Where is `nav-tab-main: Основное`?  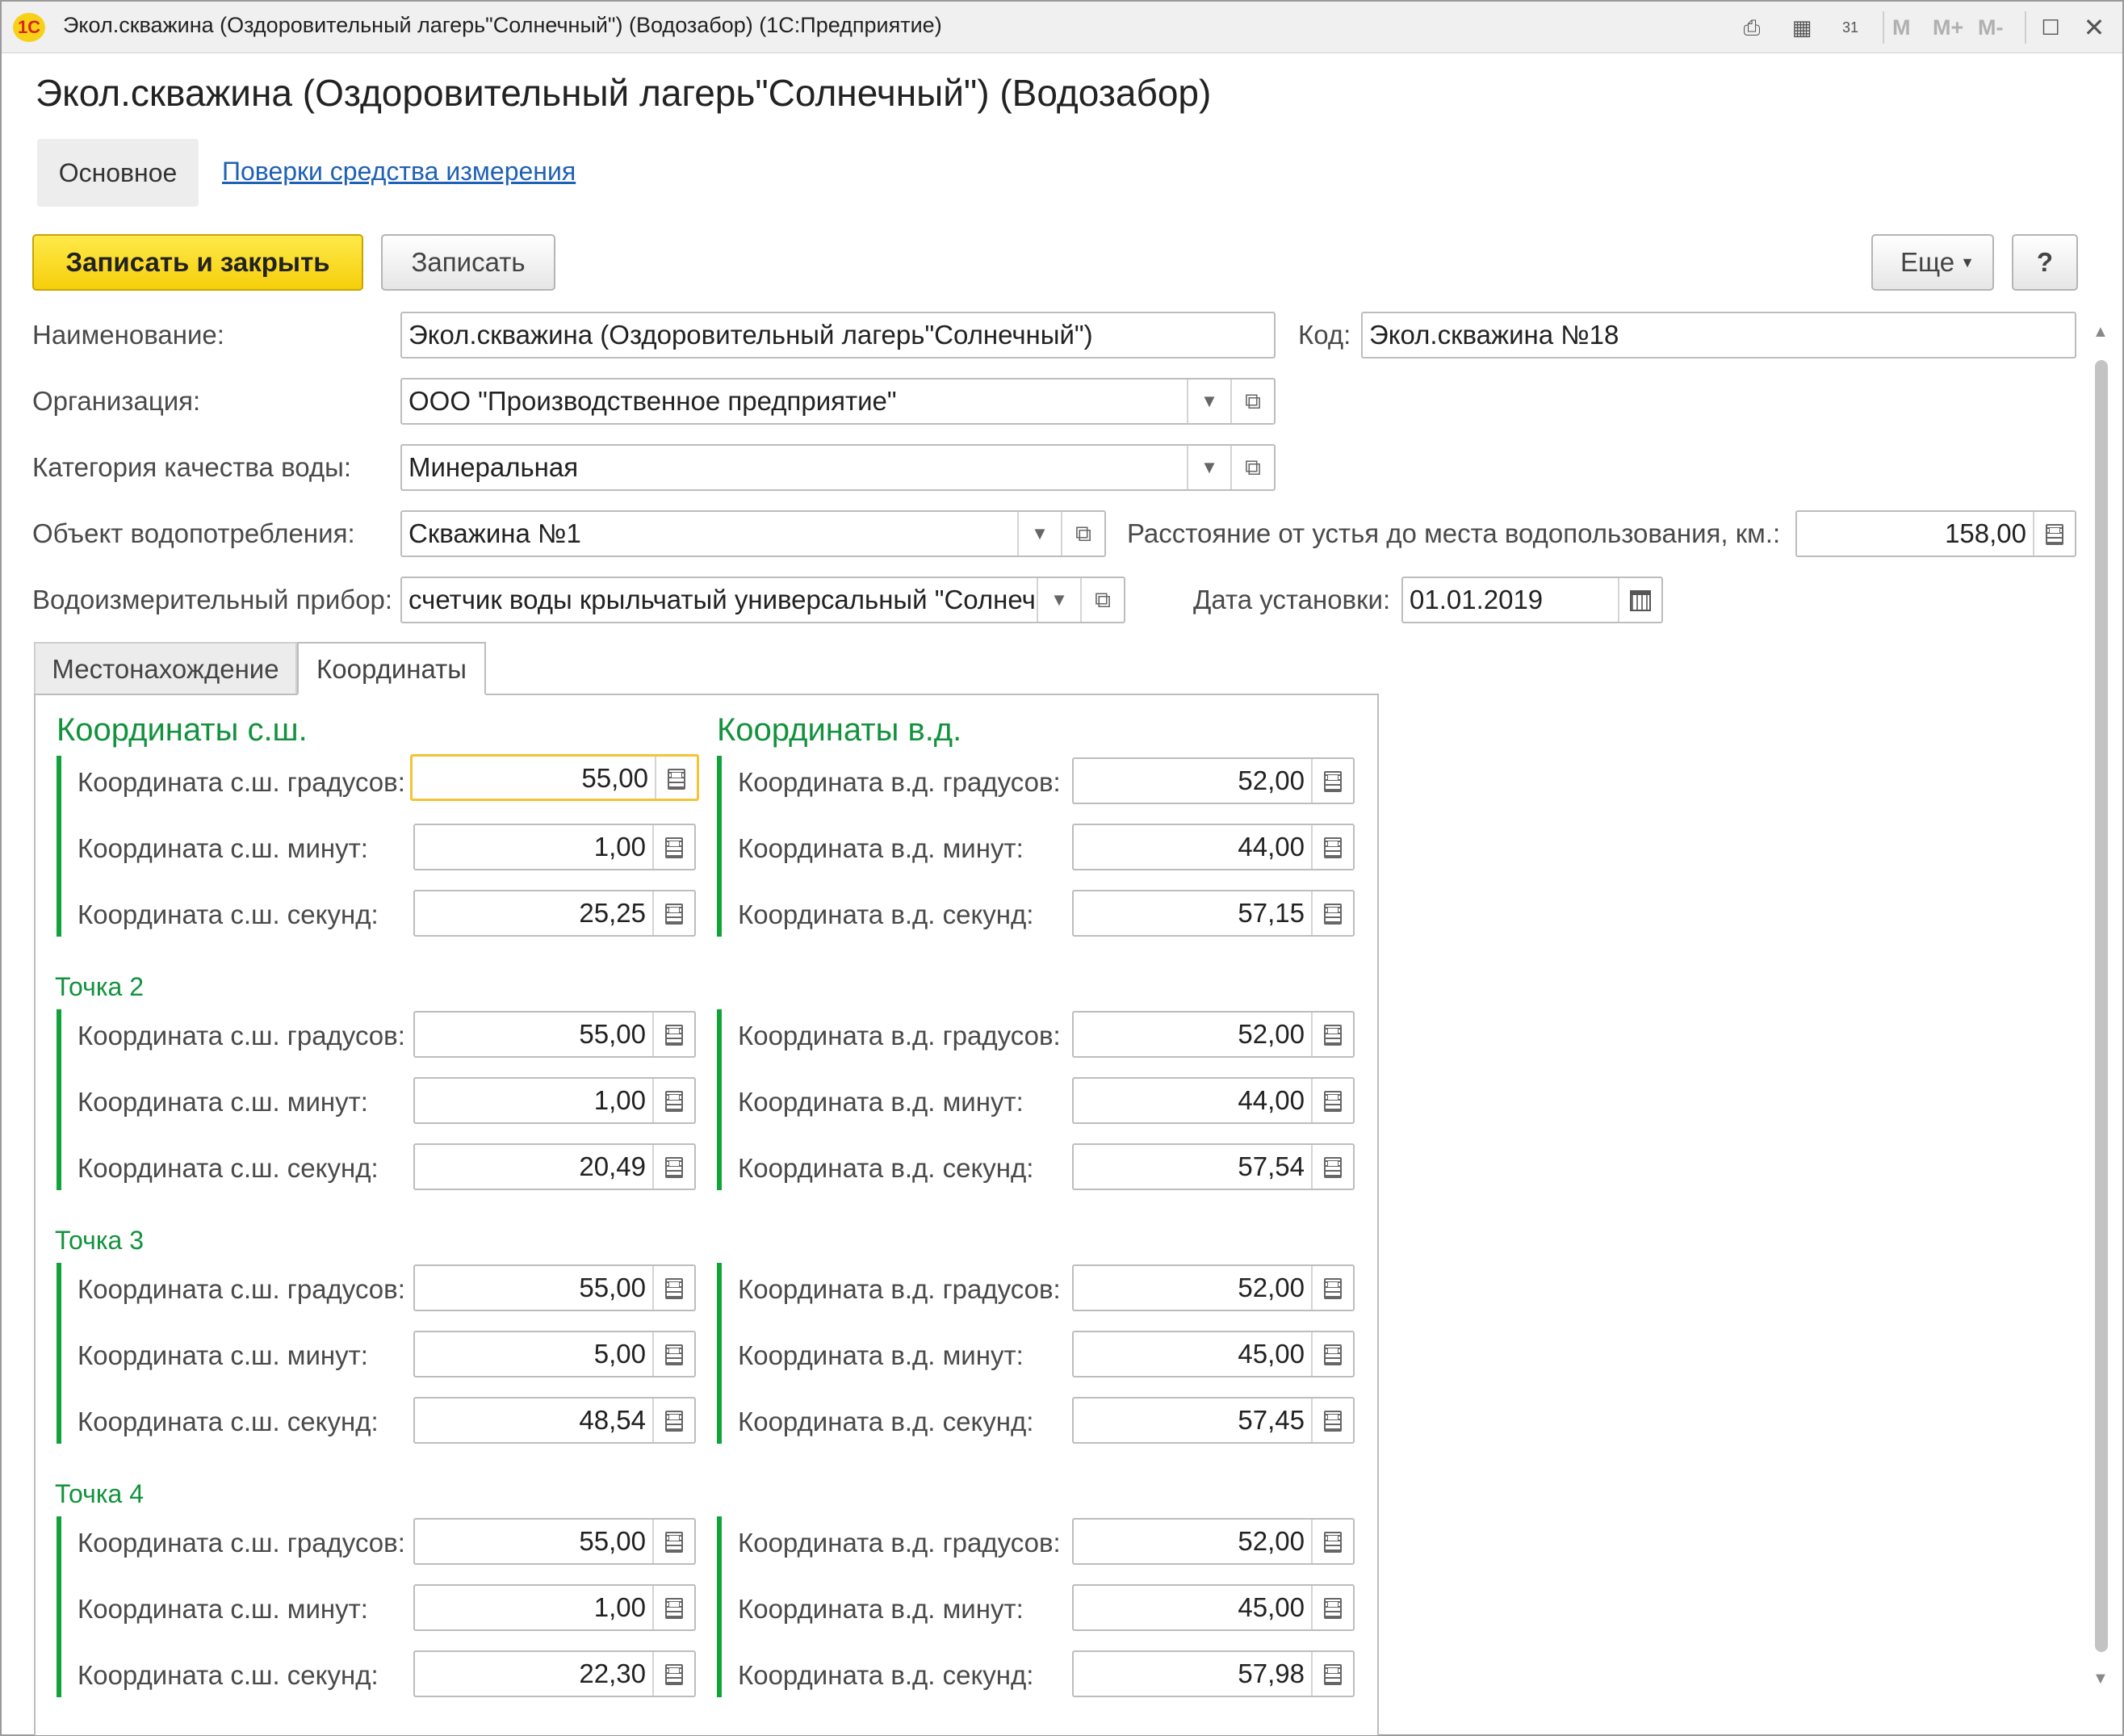
nav-tab-main: Основное is located at coordinates (118, 173).